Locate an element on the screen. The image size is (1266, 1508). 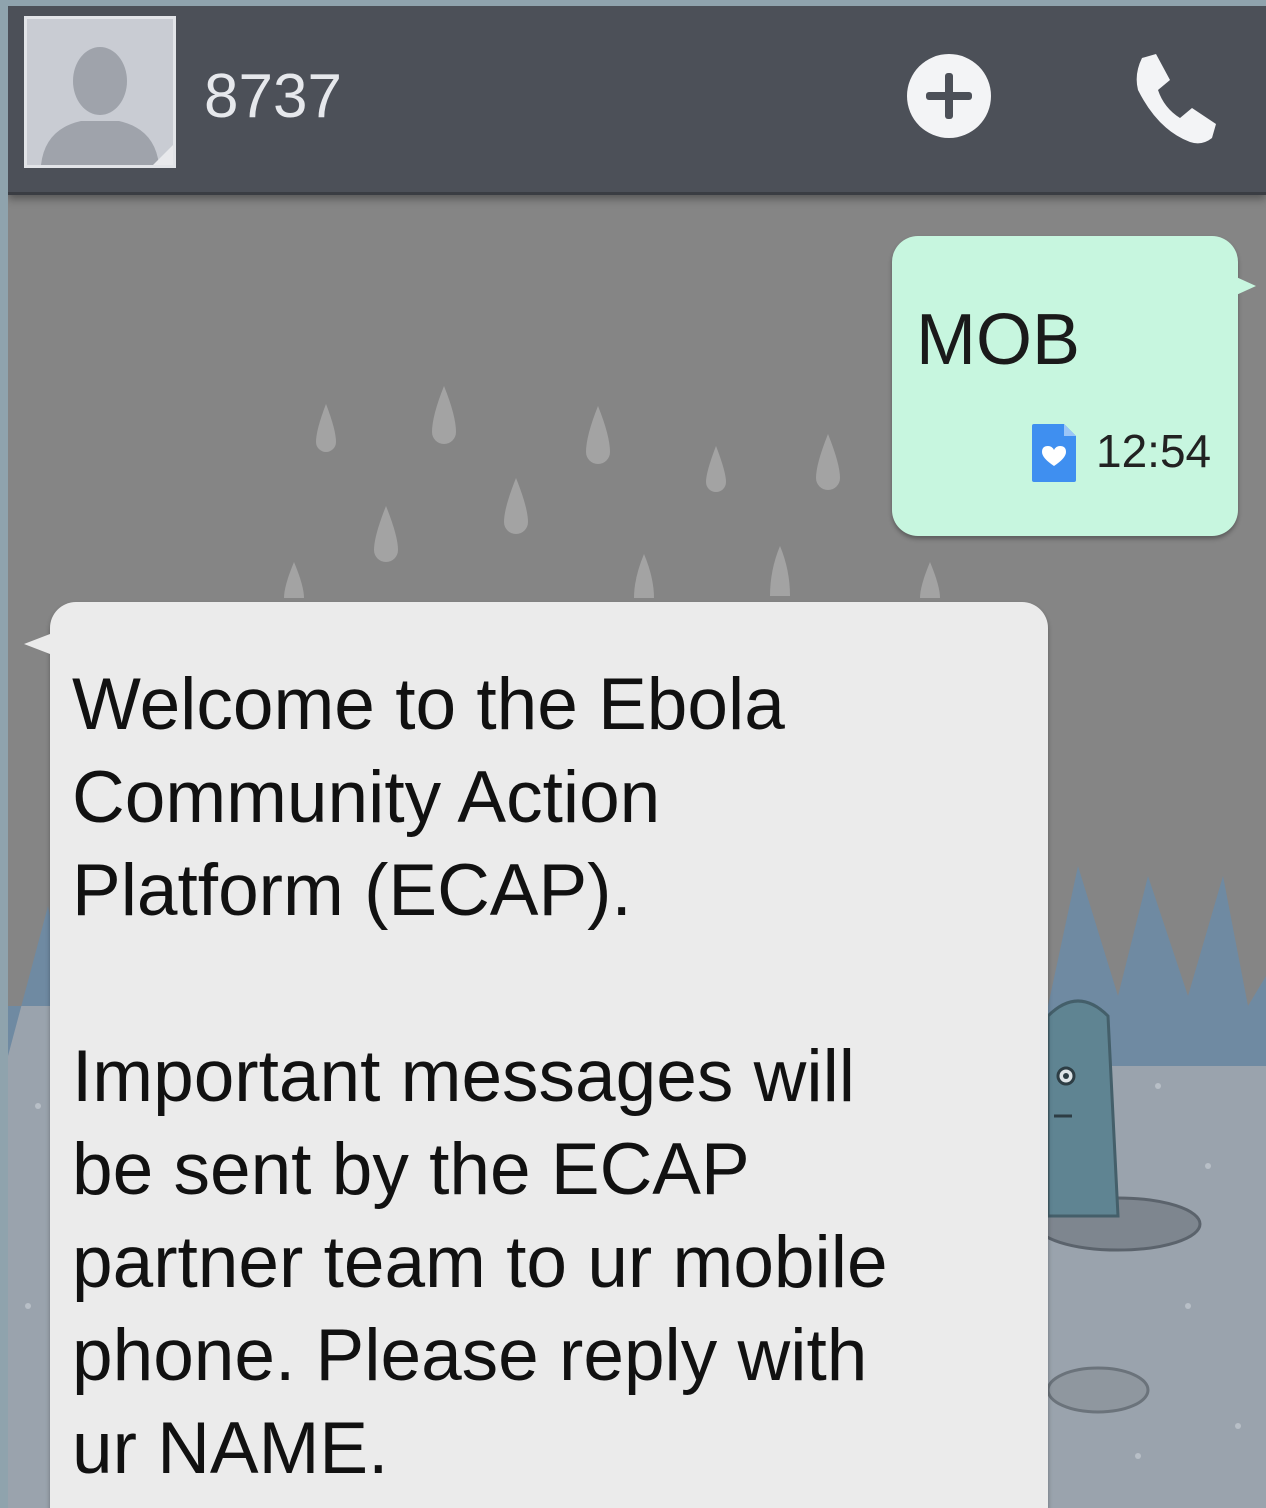
plus-circle-icon is located at coordinates (949, 96).